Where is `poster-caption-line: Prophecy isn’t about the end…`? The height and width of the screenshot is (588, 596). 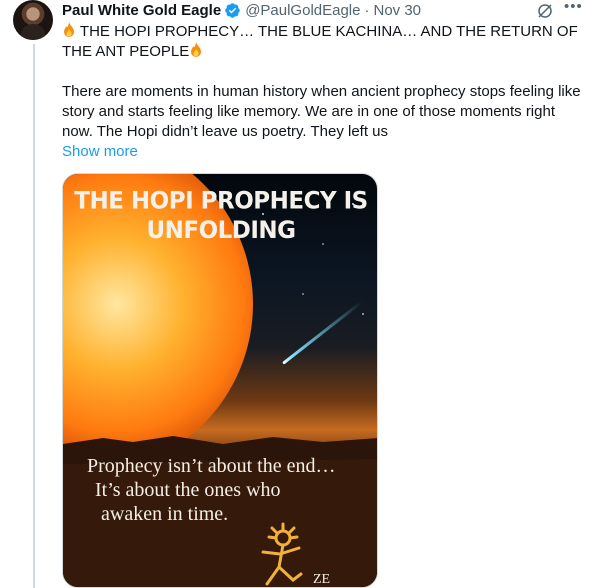
poster-caption-line: Prophecy isn’t about the end… is located at coordinates (211, 466).